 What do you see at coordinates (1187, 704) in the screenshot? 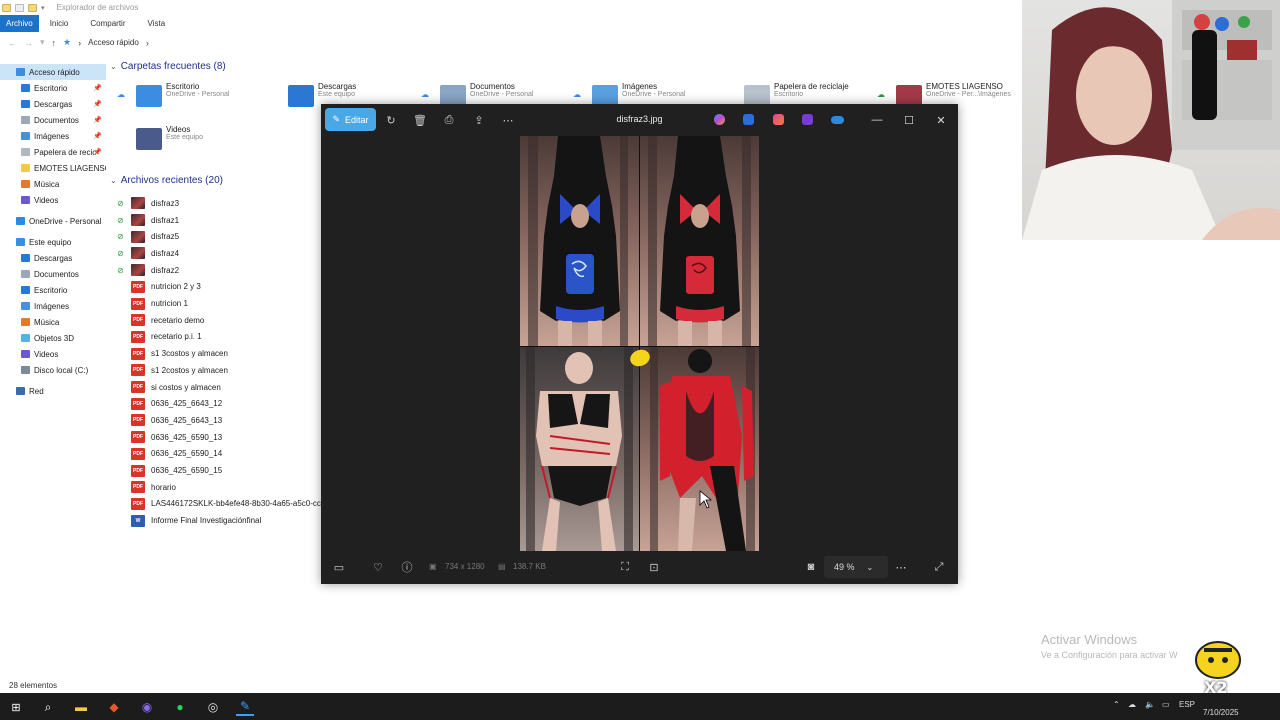
I see `language-indicator: ESP` at bounding box center [1187, 704].